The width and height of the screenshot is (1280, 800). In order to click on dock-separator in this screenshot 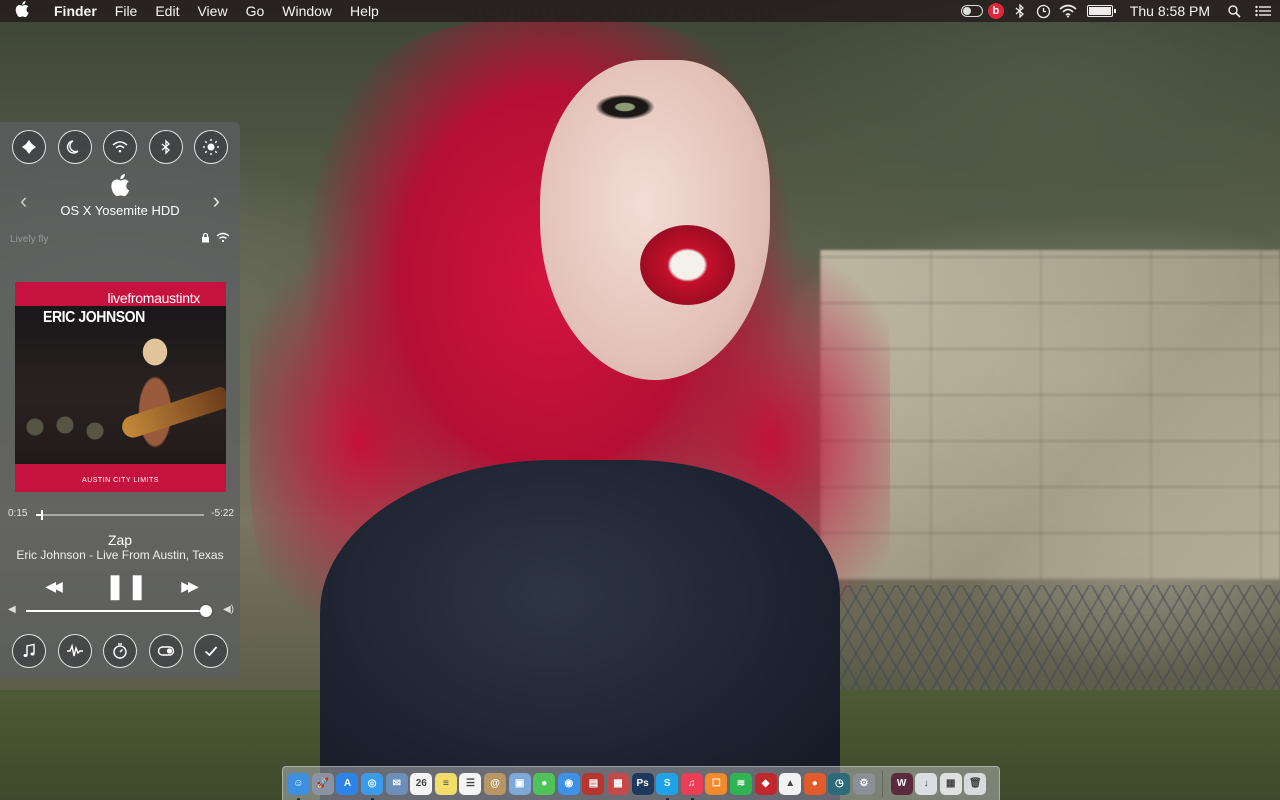, I will do `click(883, 783)`.